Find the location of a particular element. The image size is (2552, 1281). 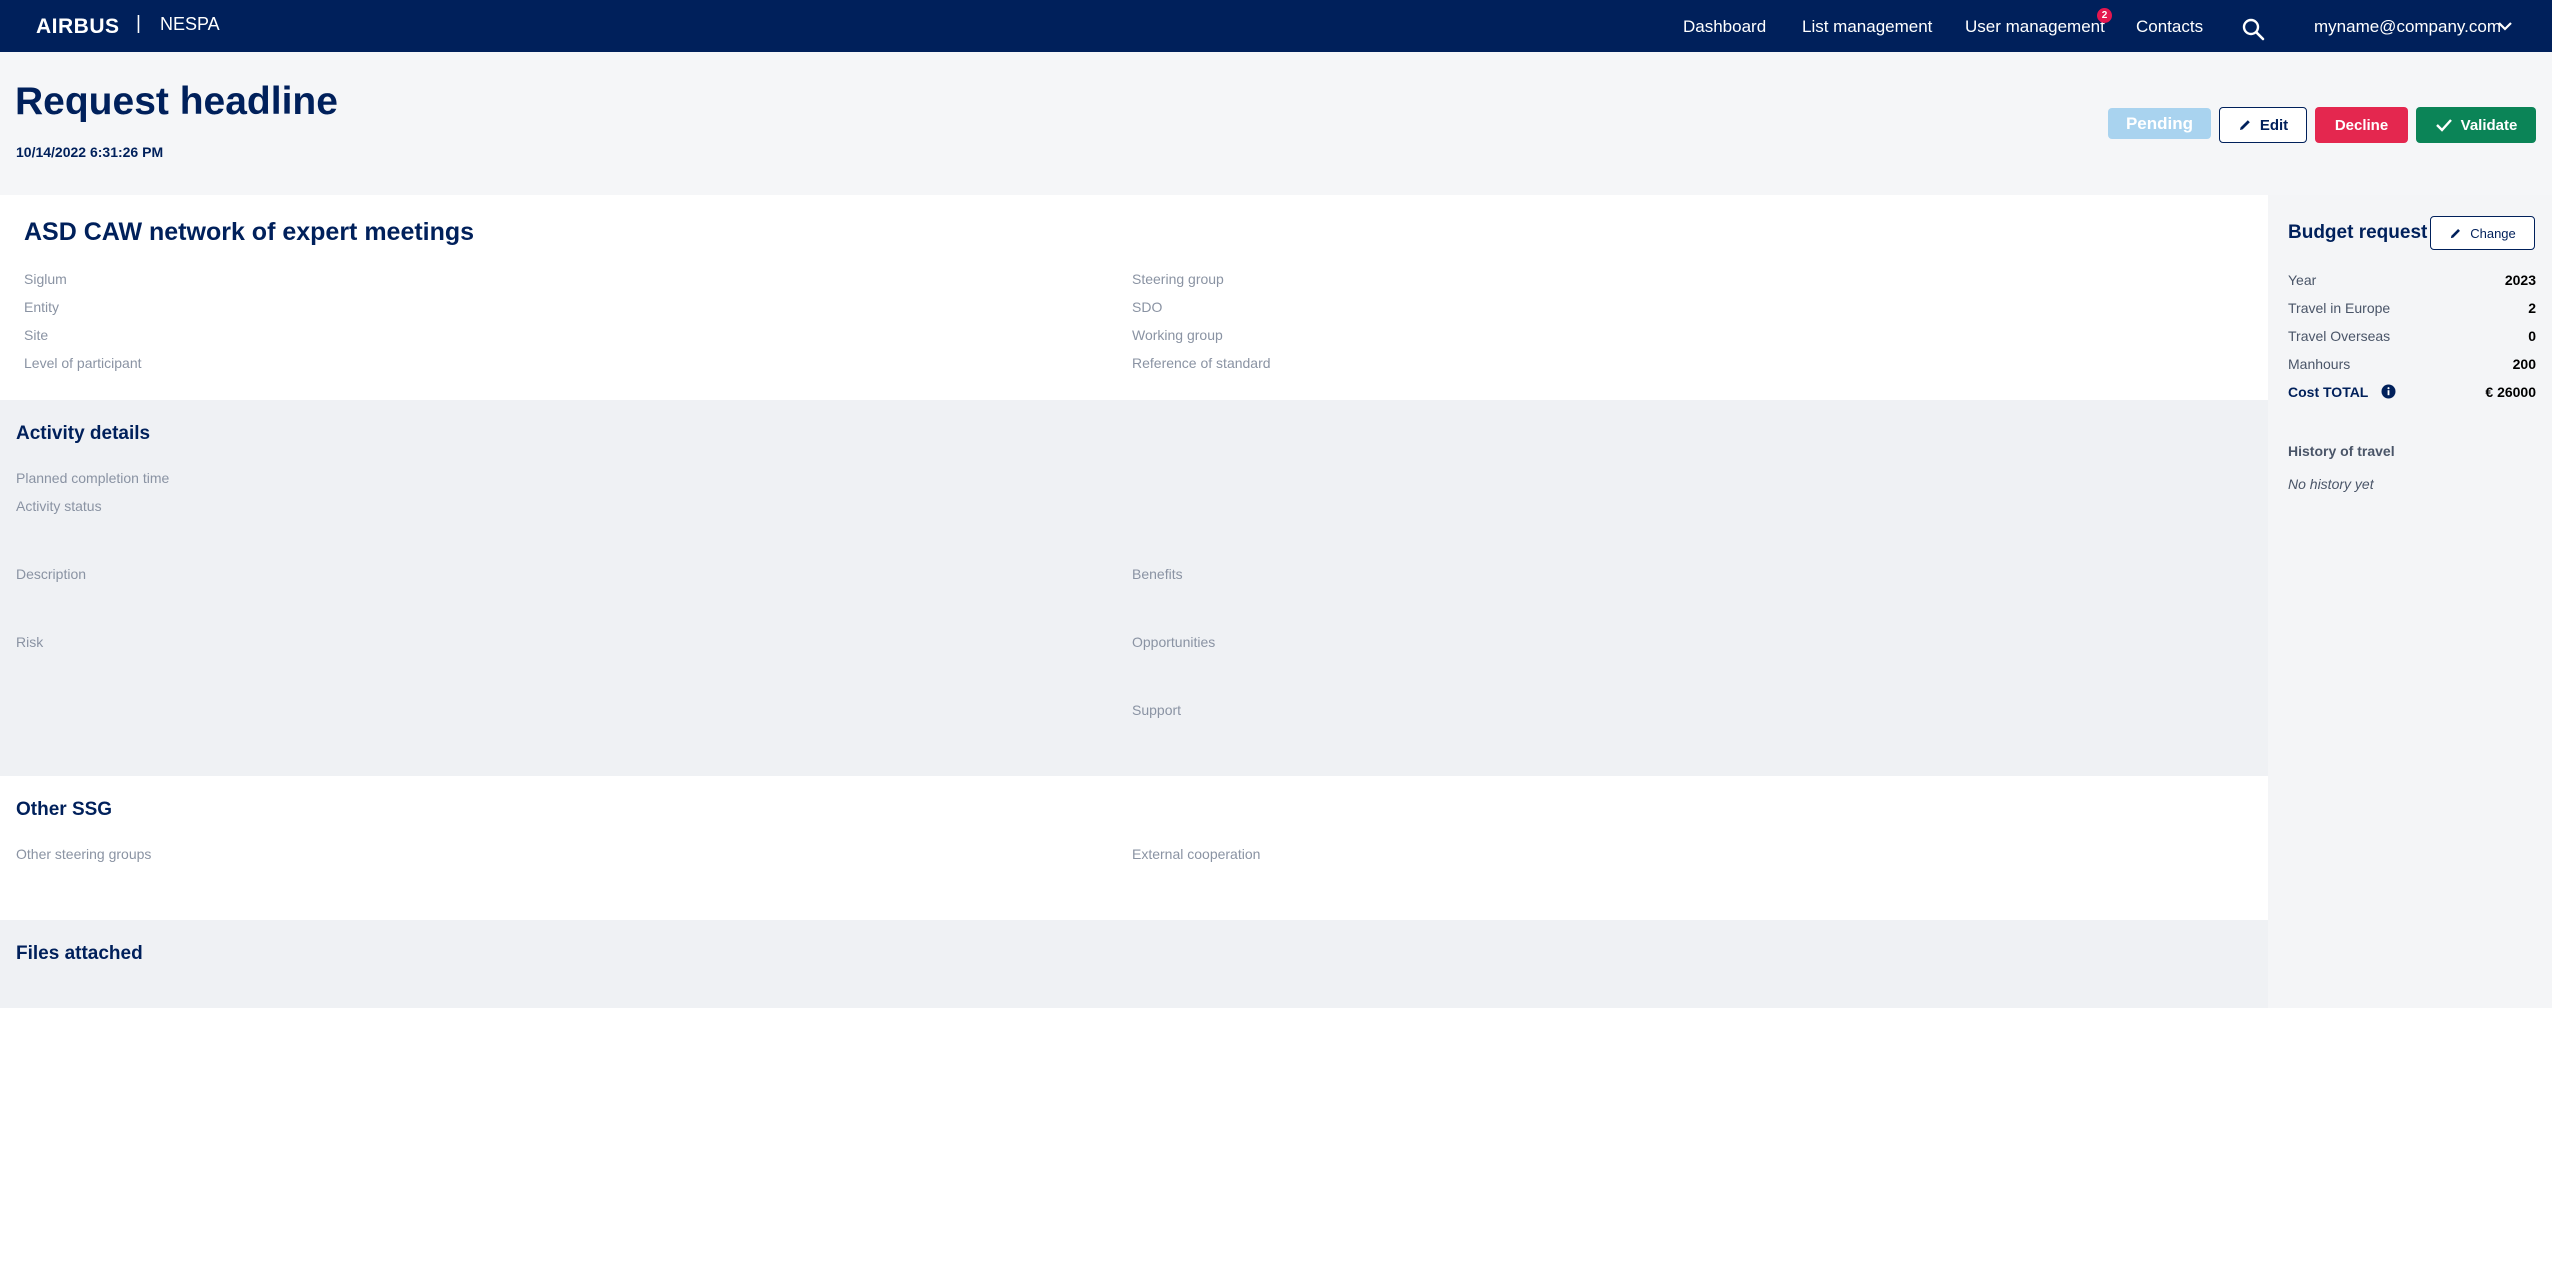

change-budget-button: Change is located at coordinates (2482, 233).